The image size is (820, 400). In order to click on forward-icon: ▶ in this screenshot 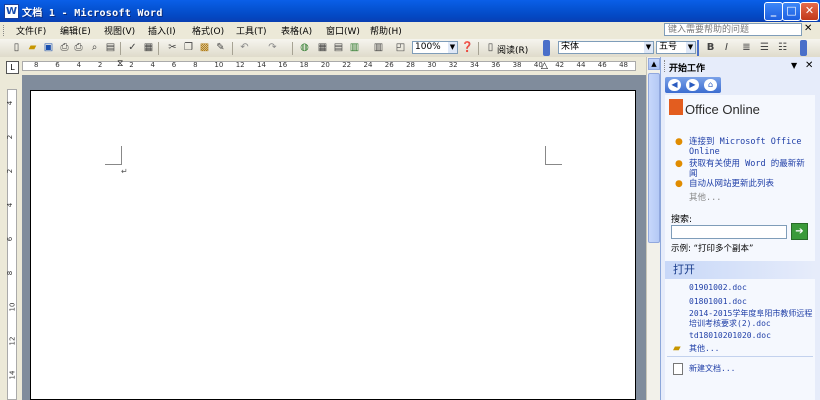, I will do `click(692, 85)`.